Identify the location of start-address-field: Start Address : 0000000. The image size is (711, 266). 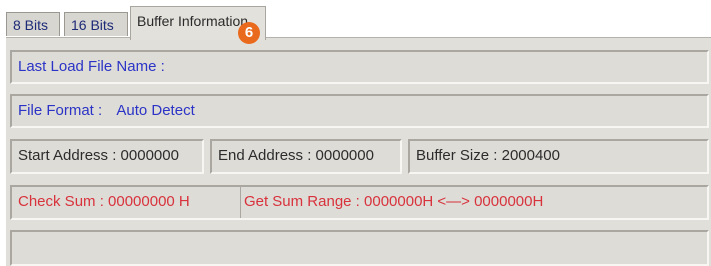
(107, 156).